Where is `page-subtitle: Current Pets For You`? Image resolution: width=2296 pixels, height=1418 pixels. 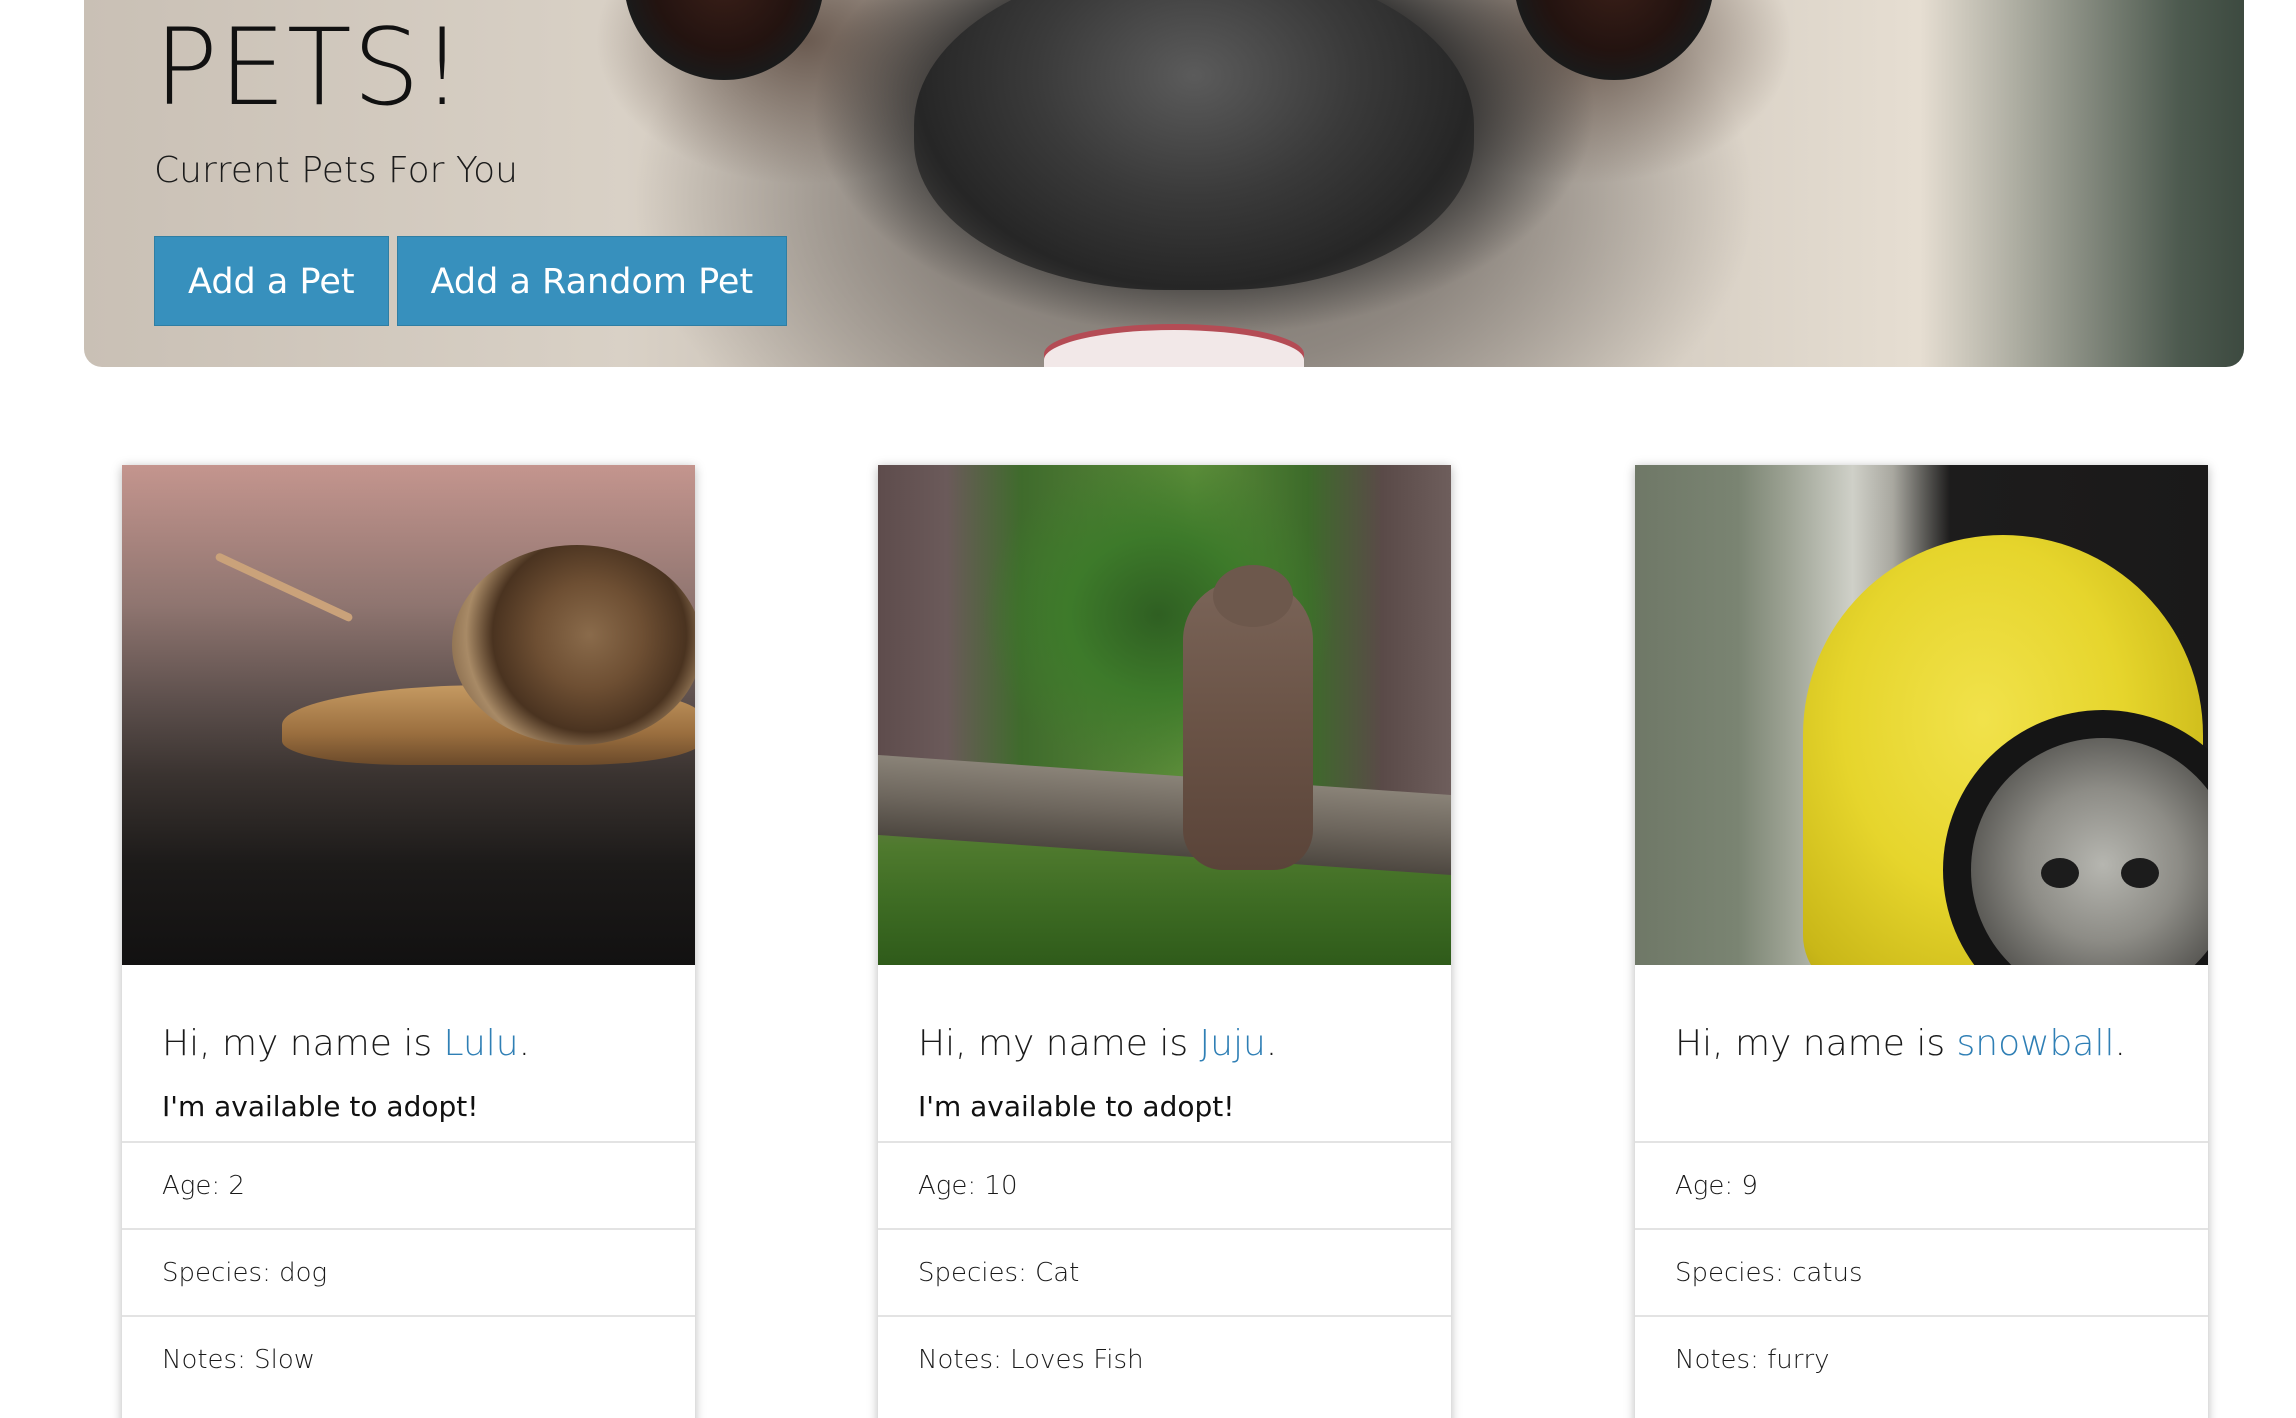
page-subtitle: Current Pets For You is located at coordinates (336, 170).